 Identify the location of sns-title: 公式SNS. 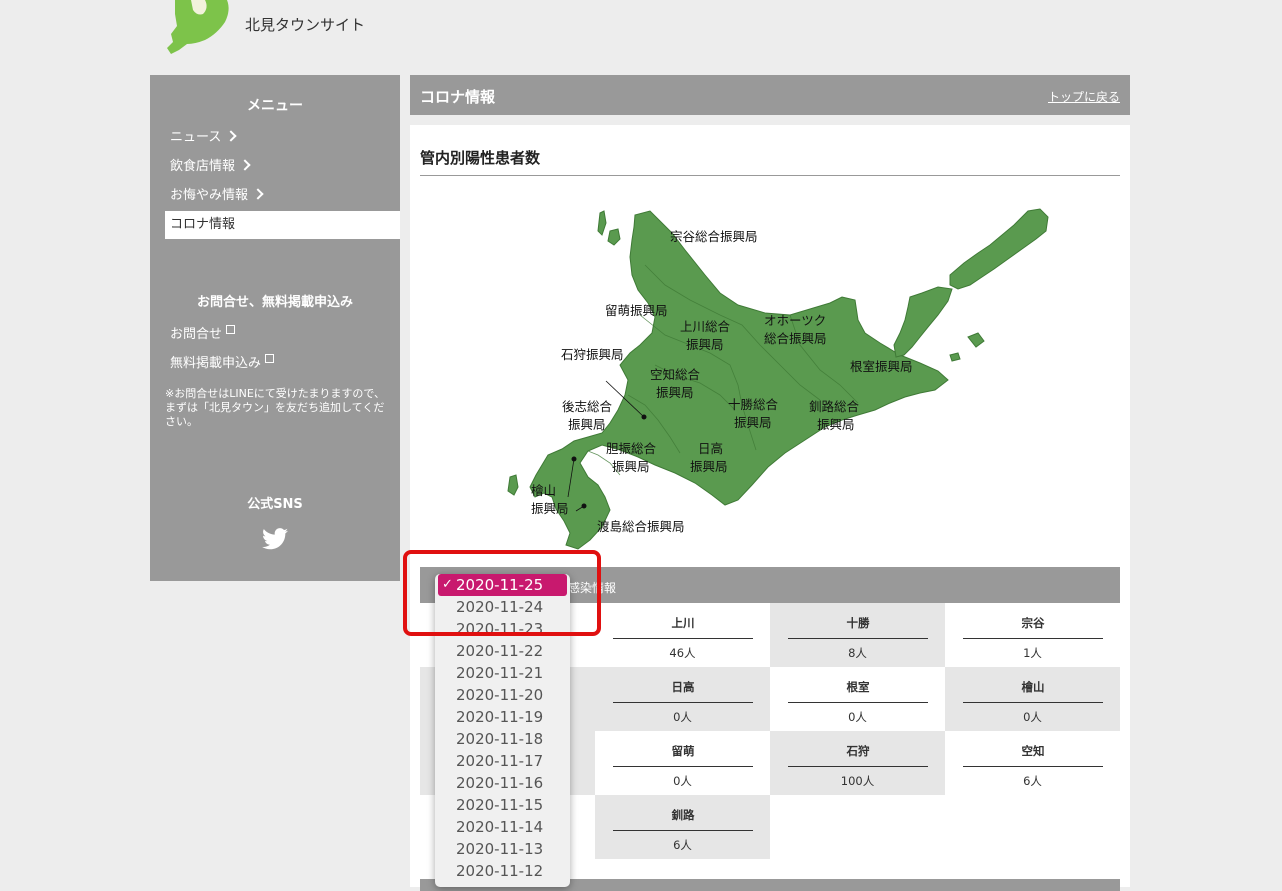
(275, 504).